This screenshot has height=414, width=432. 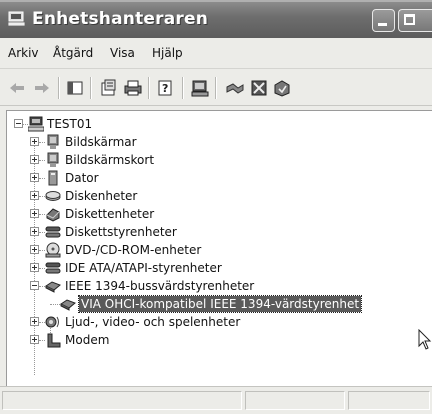 I want to click on menu-atgard: Åtgärd, so click(x=73, y=53).